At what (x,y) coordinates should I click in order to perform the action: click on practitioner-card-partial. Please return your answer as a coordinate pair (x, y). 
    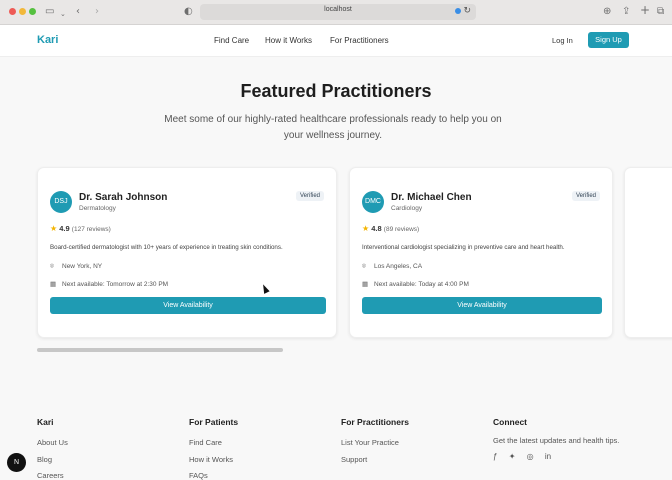
    Looking at the image, I should click on (648, 252).